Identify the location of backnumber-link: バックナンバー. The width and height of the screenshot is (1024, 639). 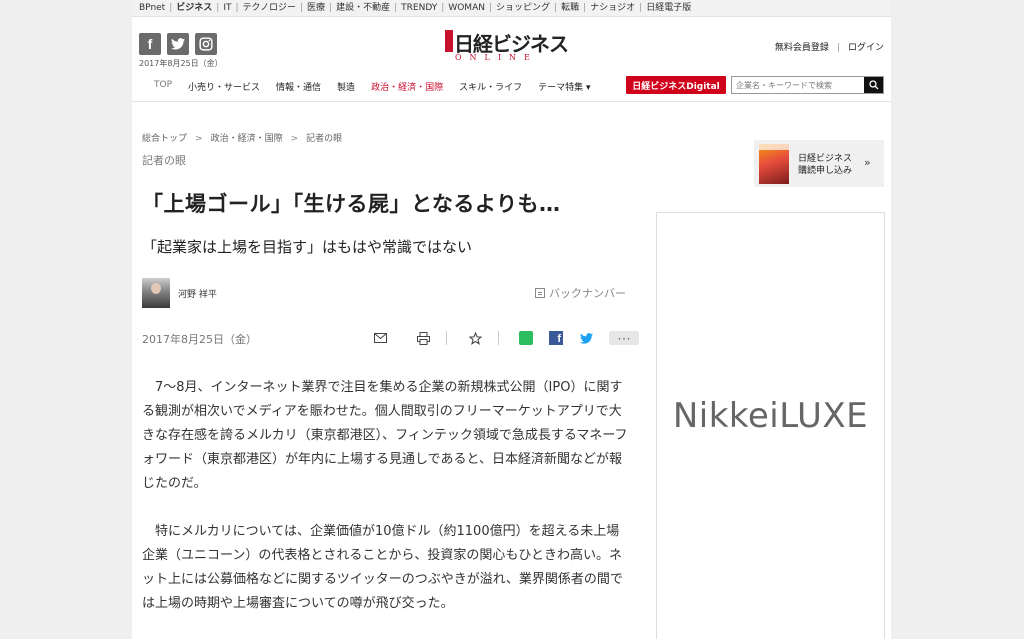
(580, 293).